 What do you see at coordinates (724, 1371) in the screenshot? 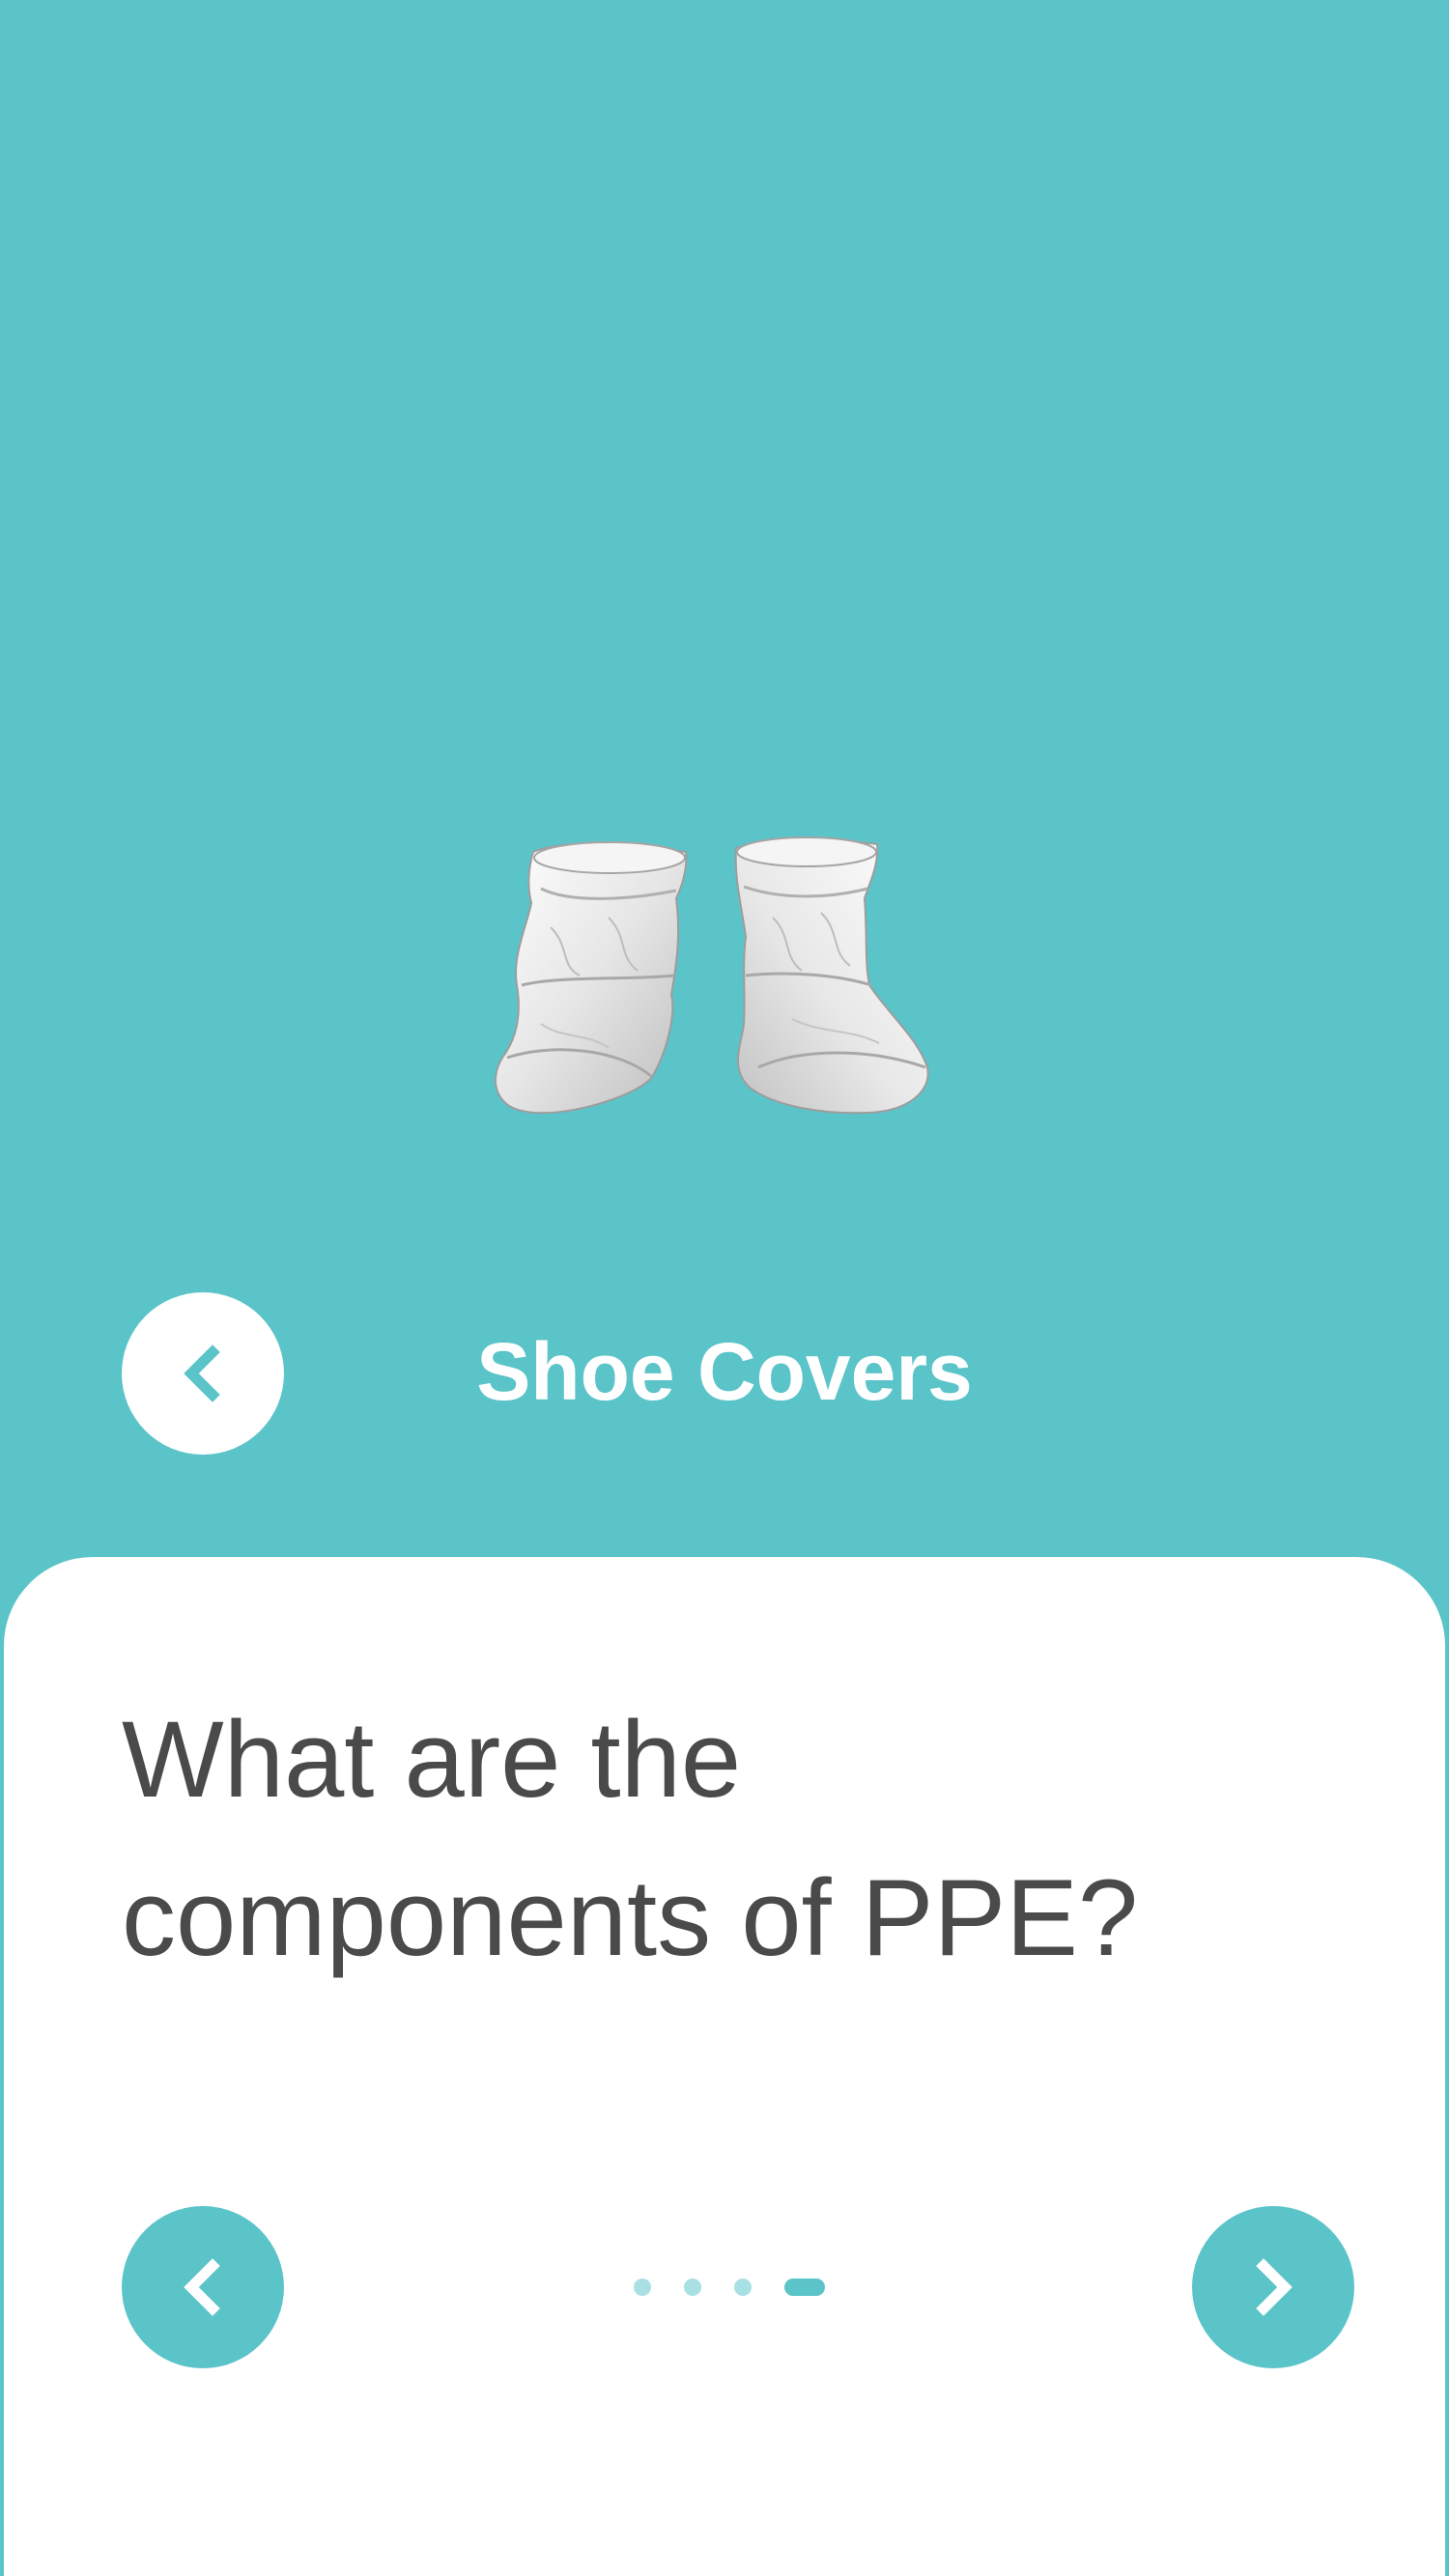
I see `page-title: Shoe Covers` at bounding box center [724, 1371].